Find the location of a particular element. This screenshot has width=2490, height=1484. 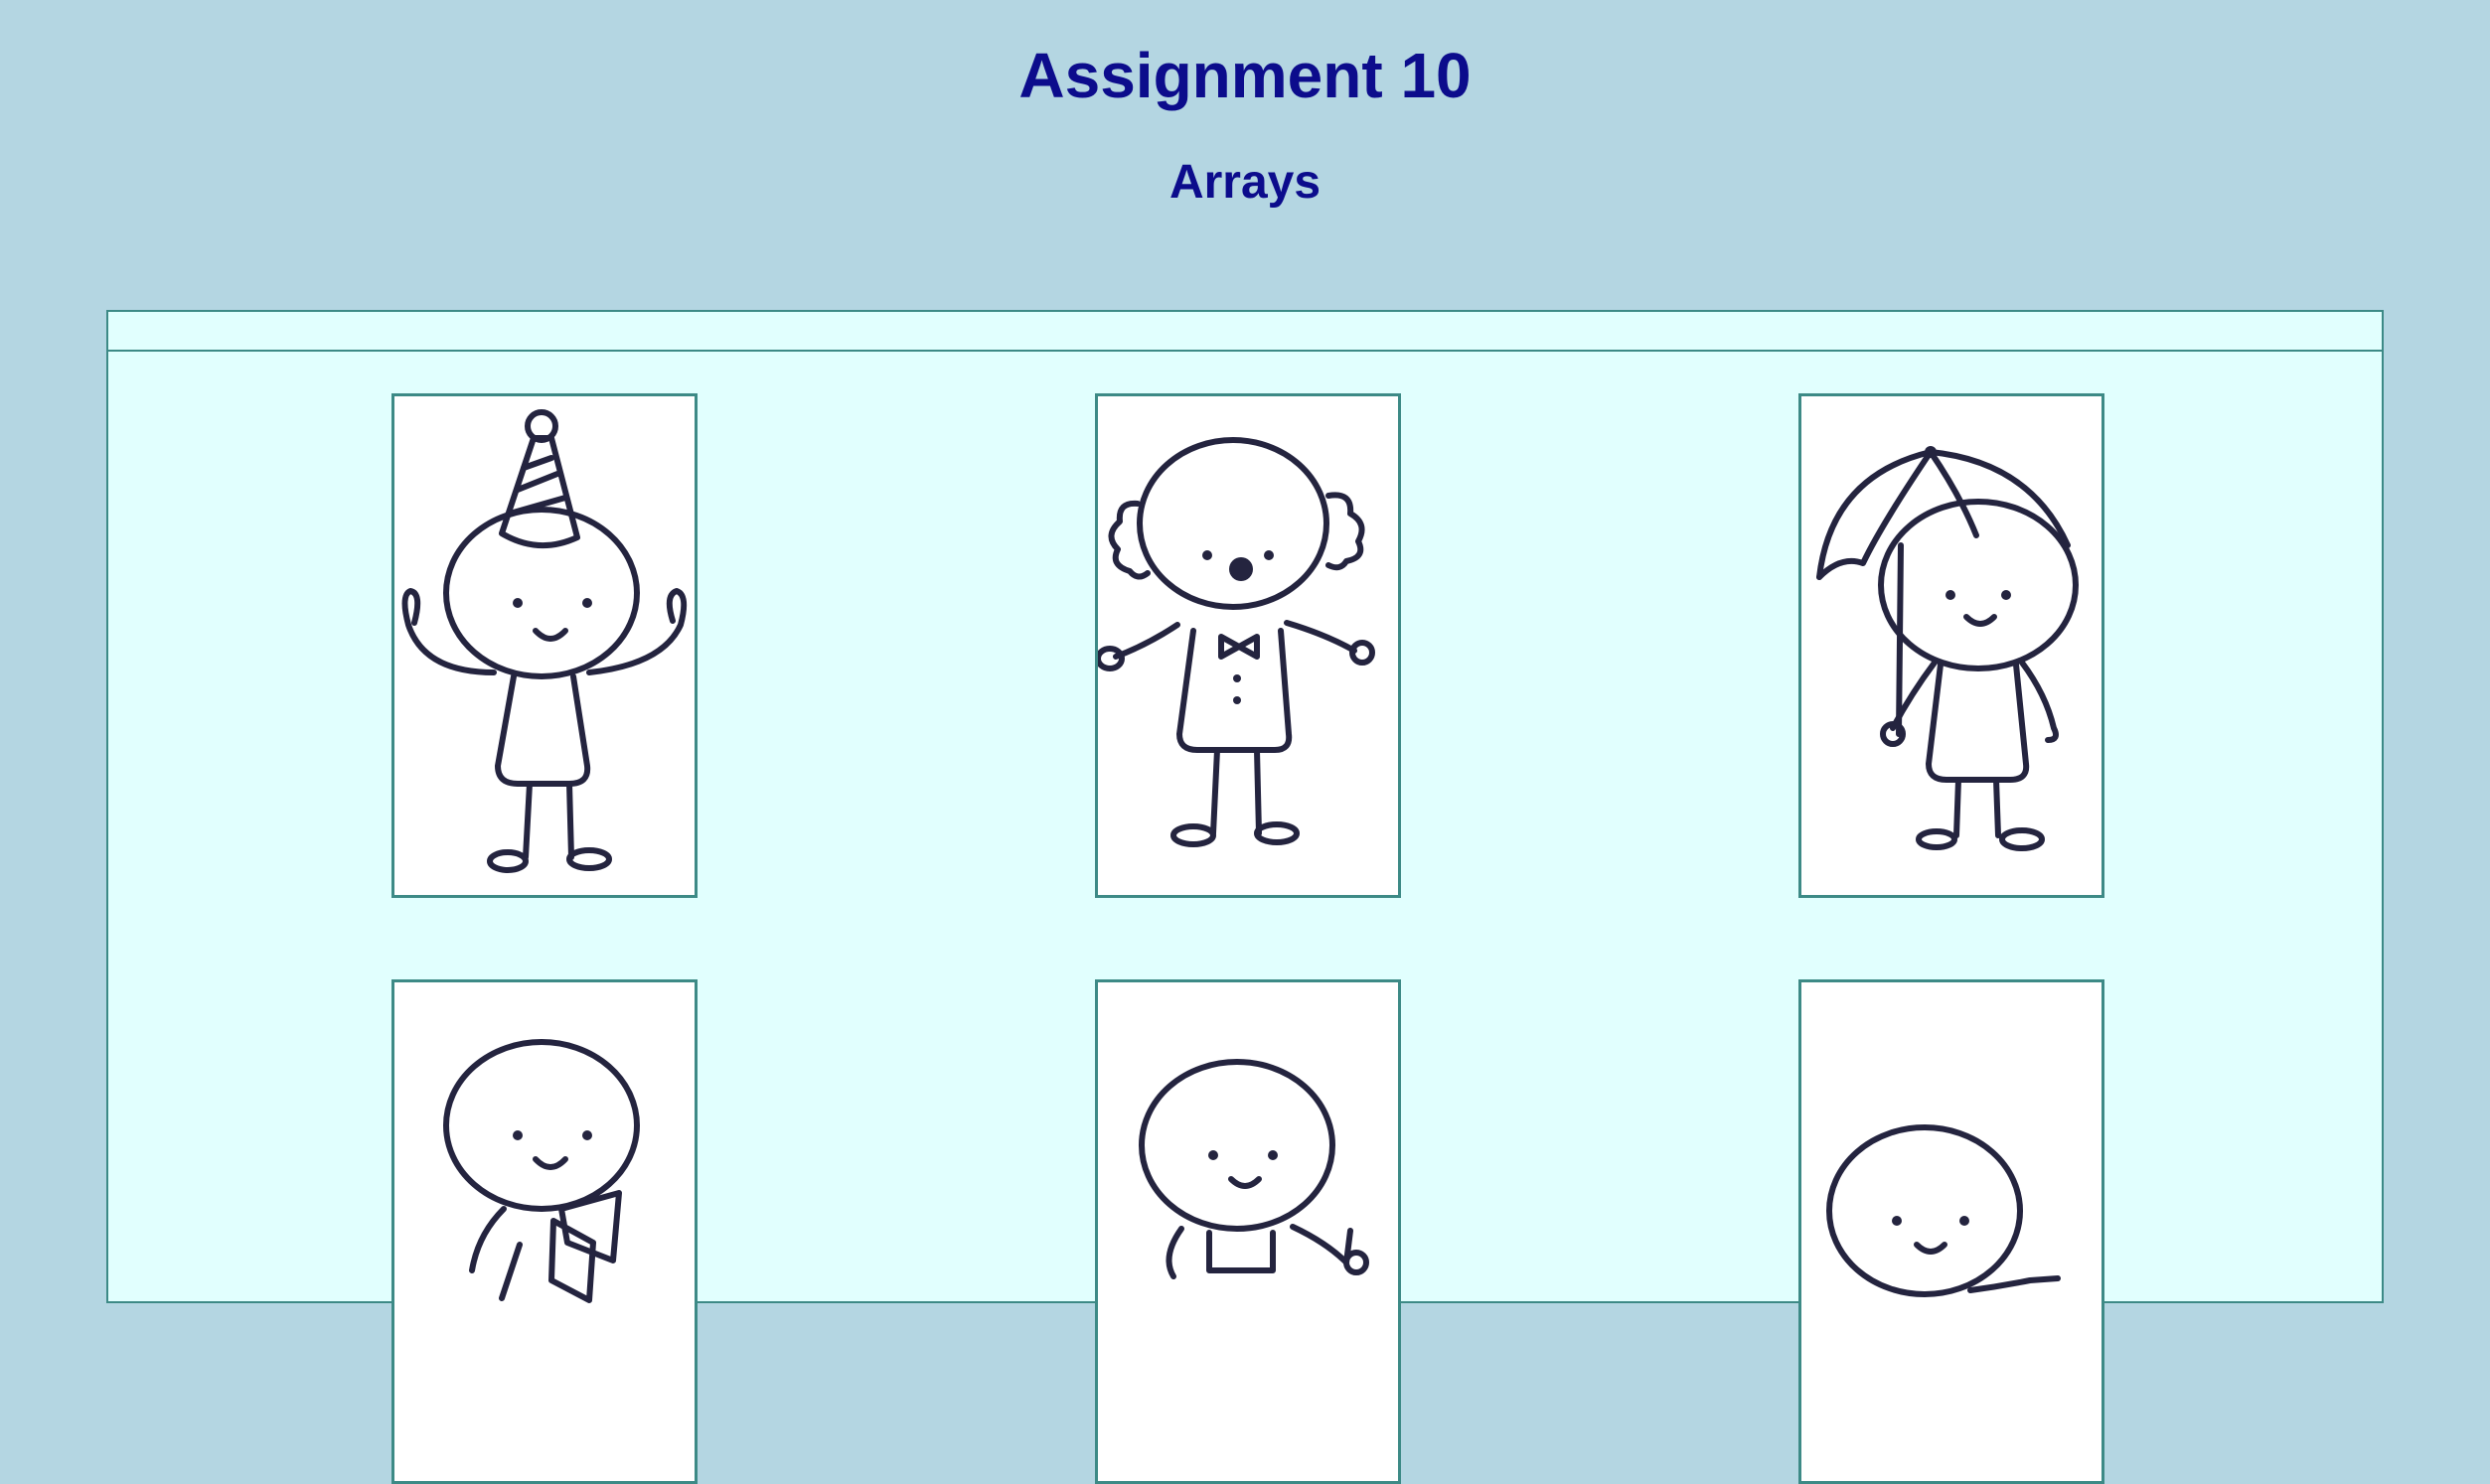

gallery-item-clown is located at coordinates (1248, 645).